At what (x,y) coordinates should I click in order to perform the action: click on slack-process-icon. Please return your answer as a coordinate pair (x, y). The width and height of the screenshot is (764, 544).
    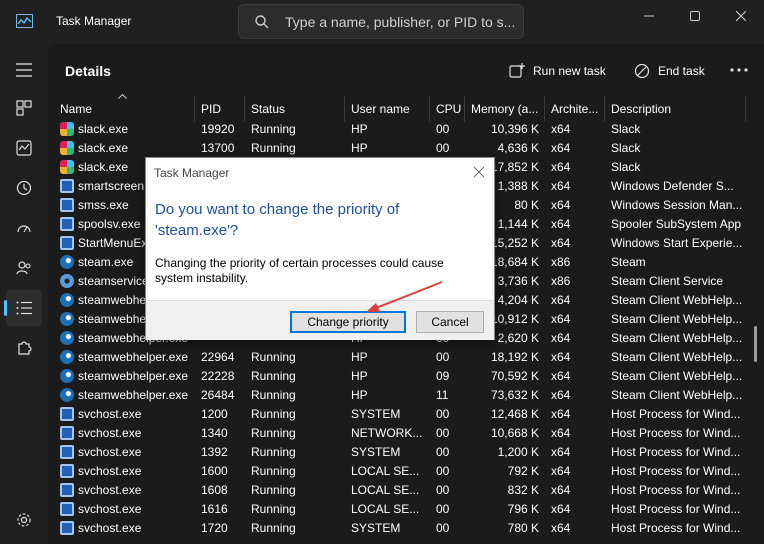
    Looking at the image, I should click on (67, 167).